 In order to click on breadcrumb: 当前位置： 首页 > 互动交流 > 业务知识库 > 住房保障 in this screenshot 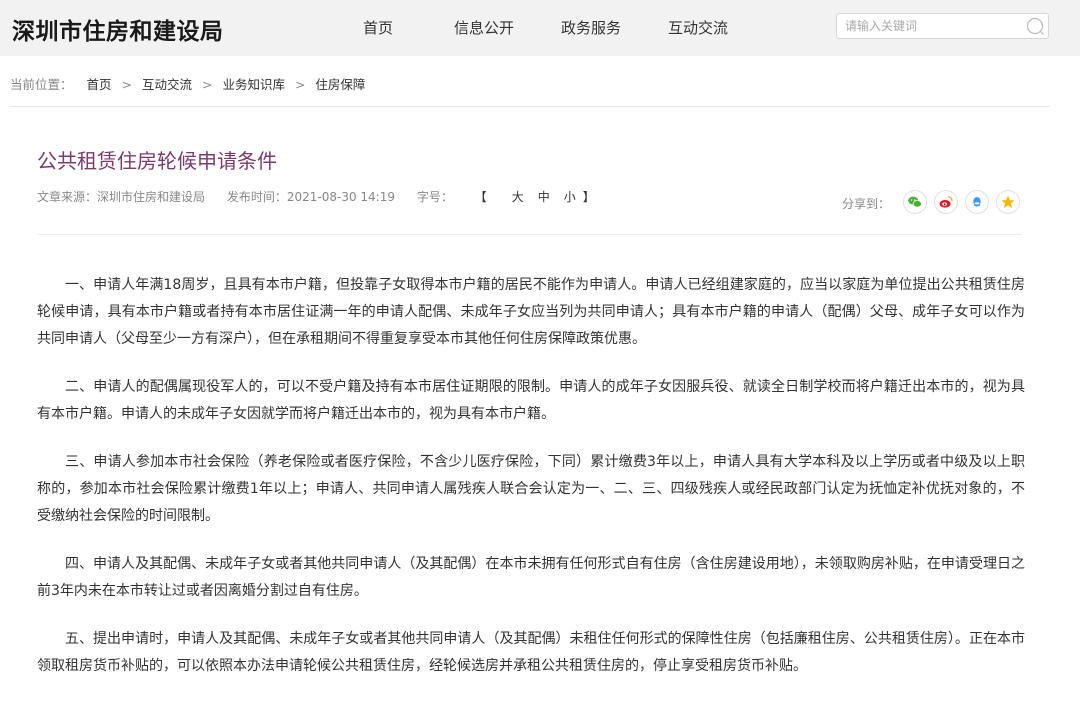, I will do `click(187, 83)`.